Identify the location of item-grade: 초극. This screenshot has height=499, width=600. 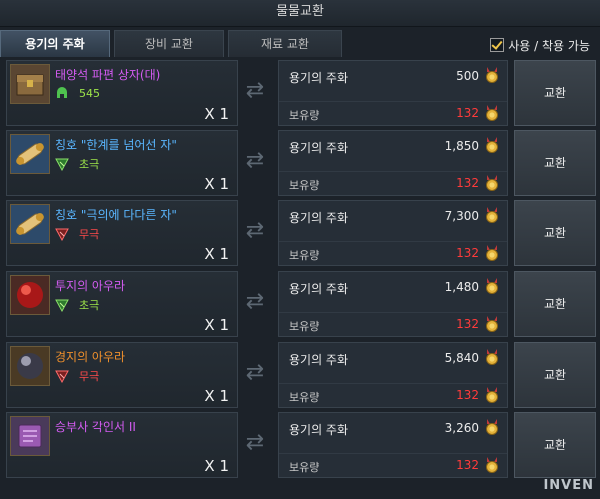
(77, 305).